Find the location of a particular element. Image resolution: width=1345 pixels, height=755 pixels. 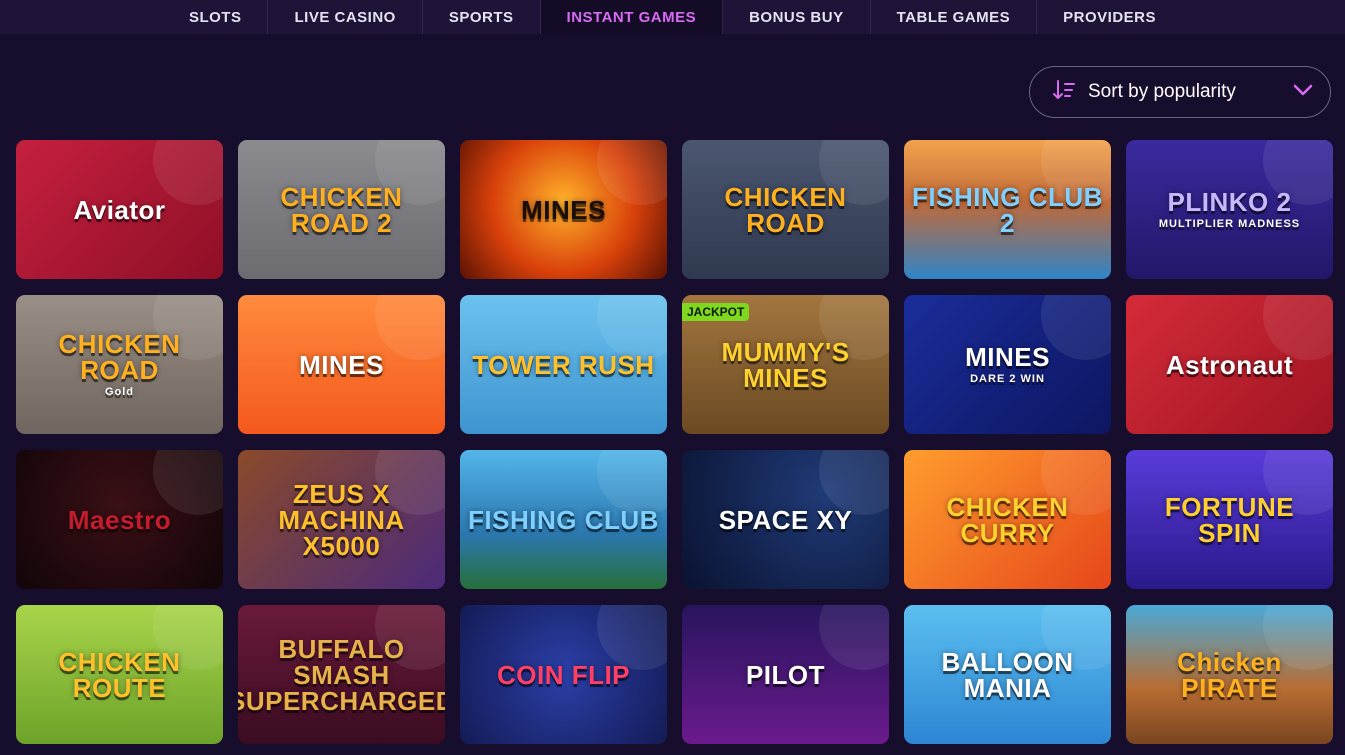

game-card: Aviator is located at coordinates (119, 209).